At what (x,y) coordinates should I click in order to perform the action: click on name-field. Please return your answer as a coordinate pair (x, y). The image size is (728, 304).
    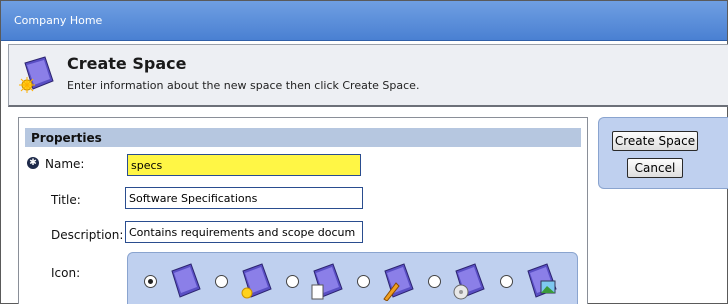
    Looking at the image, I should click on (244, 165).